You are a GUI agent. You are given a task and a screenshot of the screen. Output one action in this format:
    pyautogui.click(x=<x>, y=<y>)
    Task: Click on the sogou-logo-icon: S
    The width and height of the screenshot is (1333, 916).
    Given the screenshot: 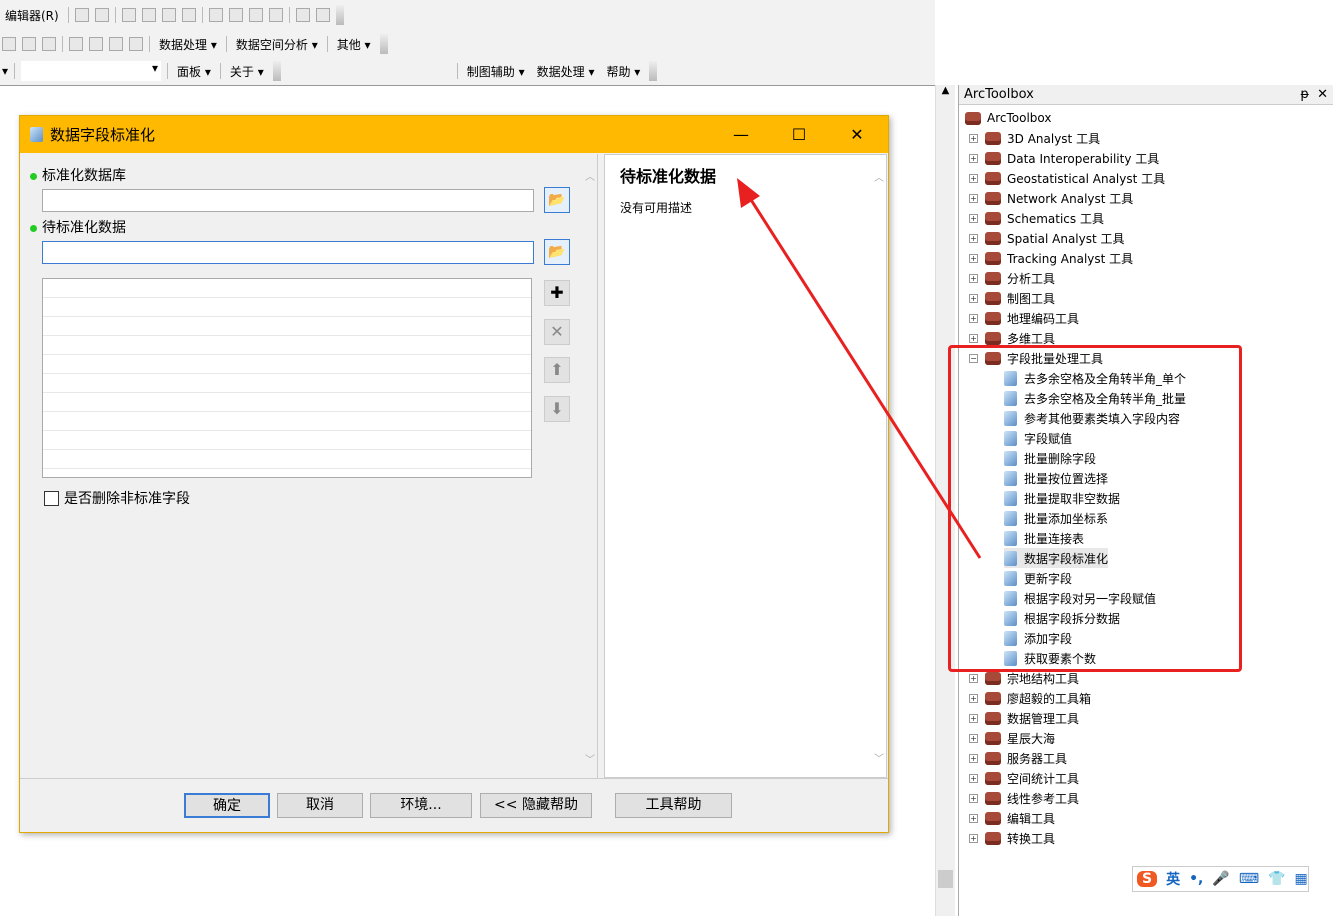 What is the action you would take?
    pyautogui.click(x=1147, y=879)
    